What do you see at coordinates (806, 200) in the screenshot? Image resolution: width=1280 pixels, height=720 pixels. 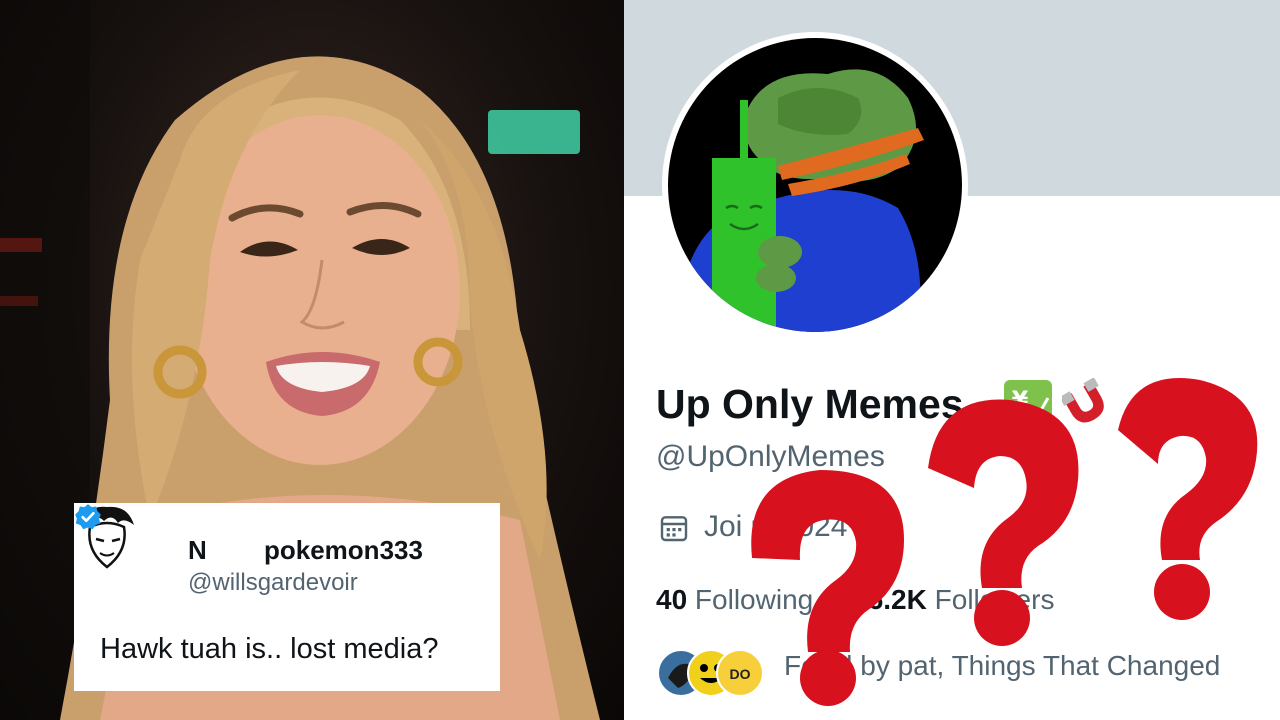 I see `pepe-hug-image` at bounding box center [806, 200].